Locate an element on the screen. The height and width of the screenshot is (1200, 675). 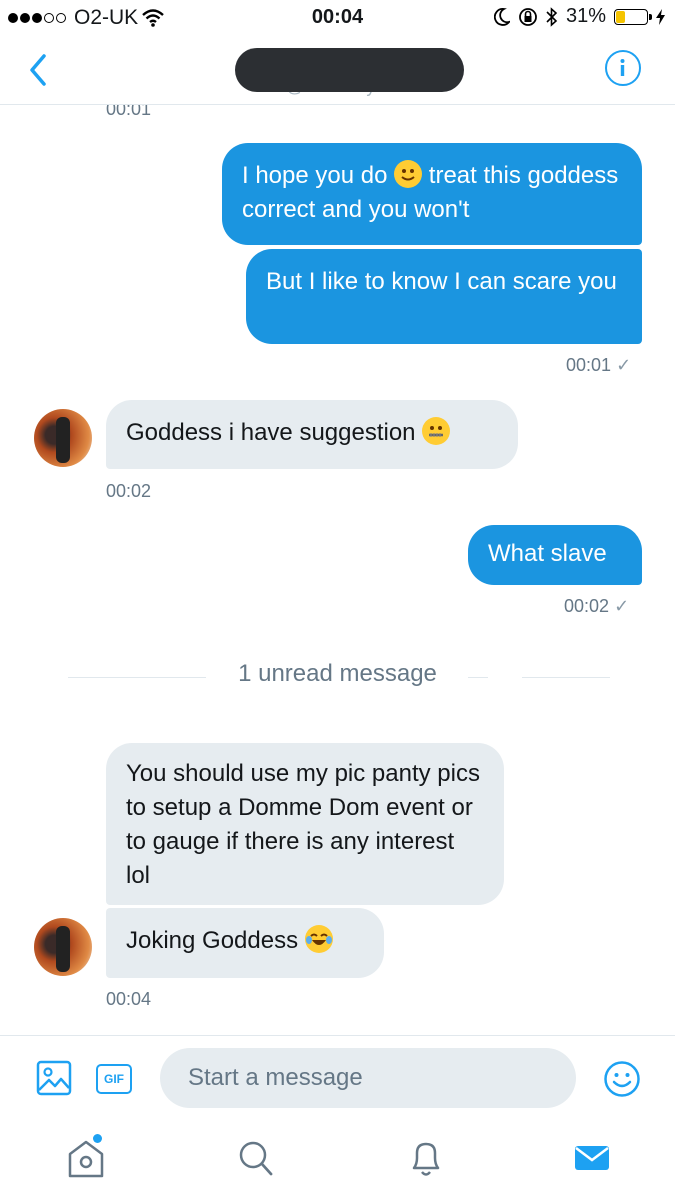
messages-envelope-icon is located at coordinates (592, 1158).